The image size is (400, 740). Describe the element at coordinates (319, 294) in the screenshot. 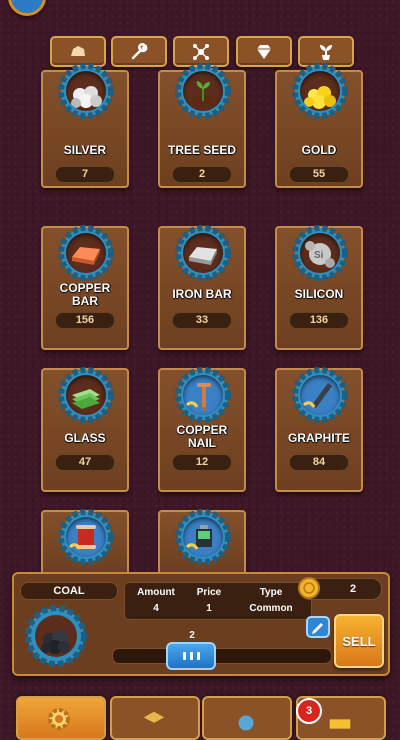

I see `item-name: SILICON` at that location.